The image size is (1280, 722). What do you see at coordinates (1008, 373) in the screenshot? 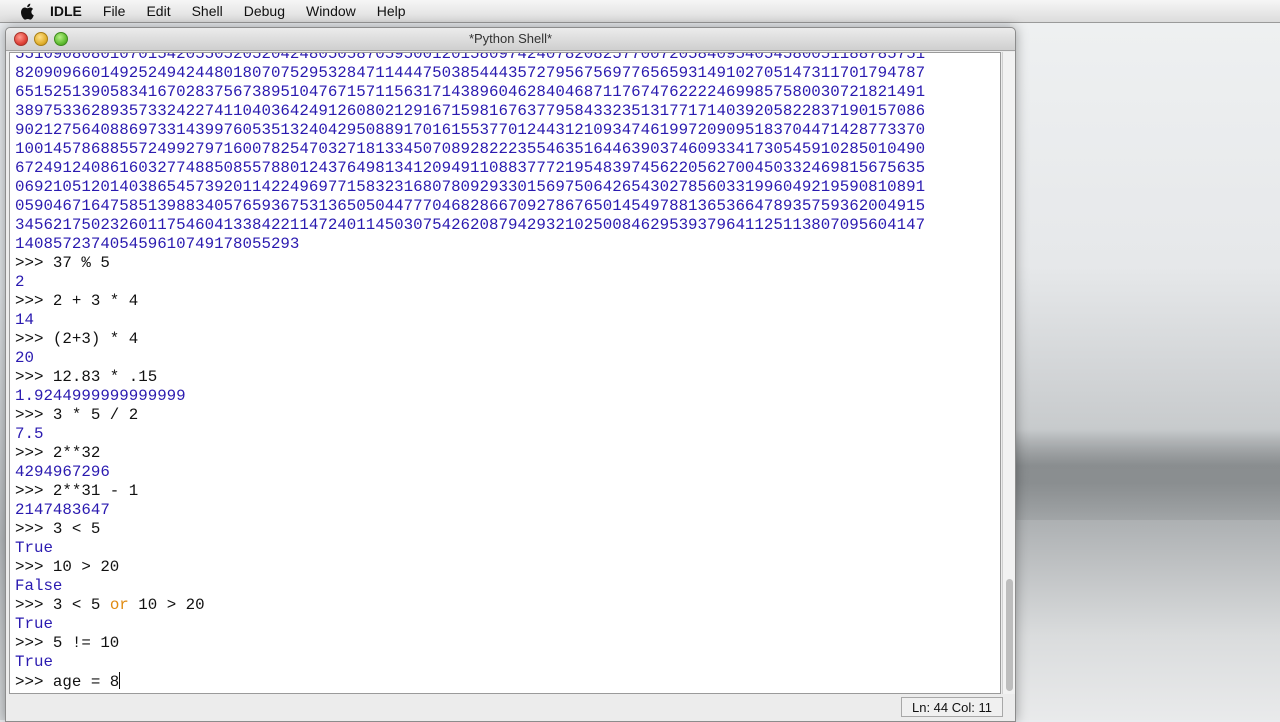
I see `vertical-scrollbar` at bounding box center [1008, 373].